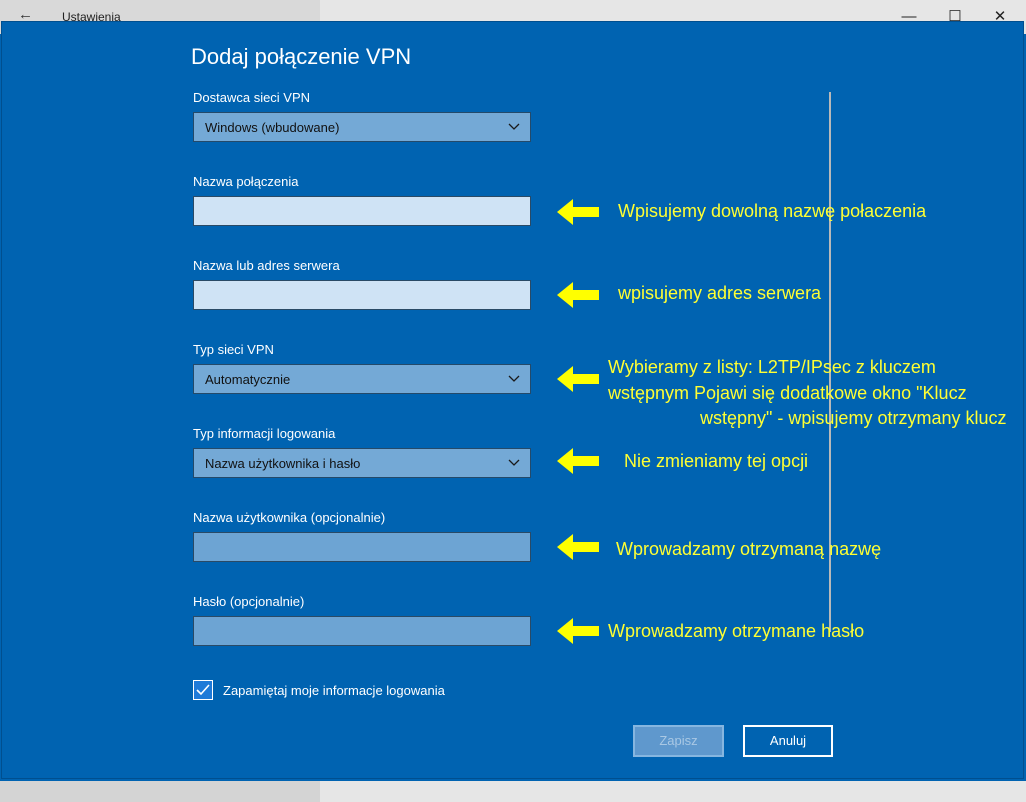 The image size is (1026, 802). Describe the element at coordinates (678, 741) in the screenshot. I see `save-button: Zapisz` at that location.